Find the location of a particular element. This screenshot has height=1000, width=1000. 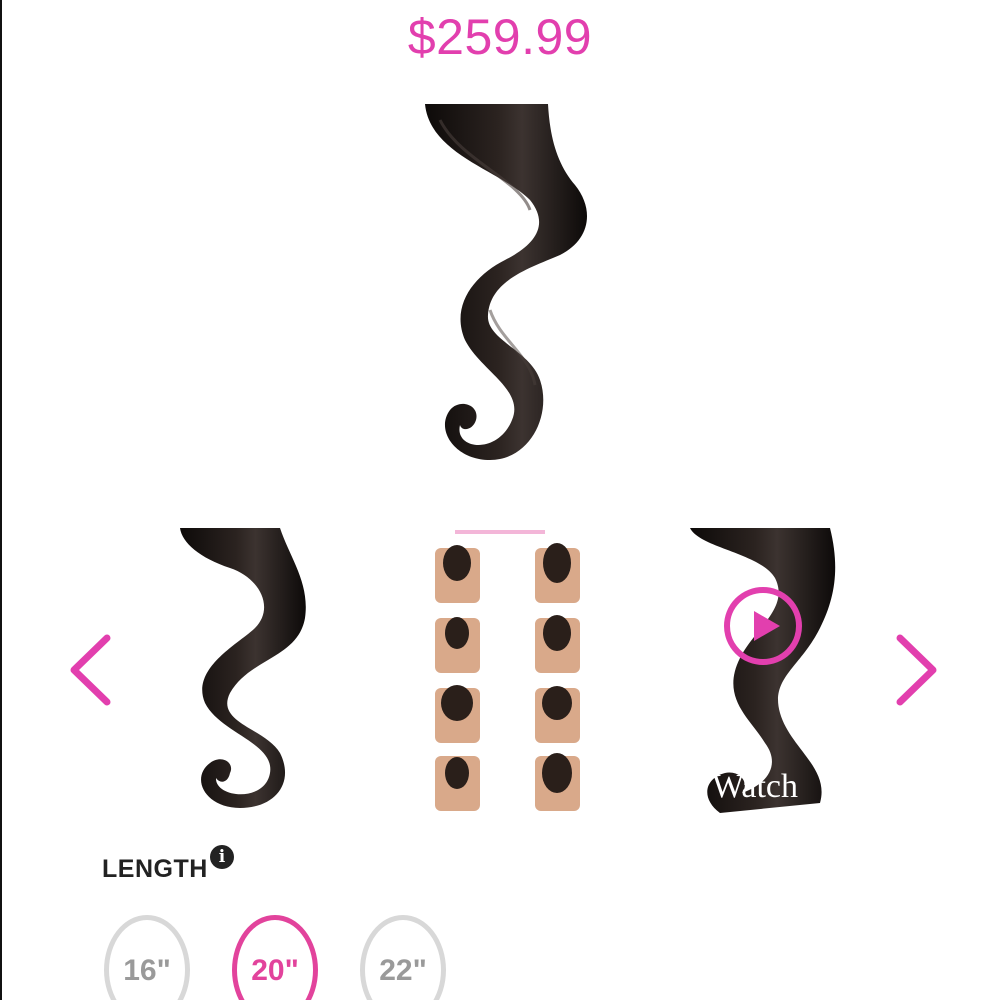

chevron-left-icon is located at coordinates (92, 670).